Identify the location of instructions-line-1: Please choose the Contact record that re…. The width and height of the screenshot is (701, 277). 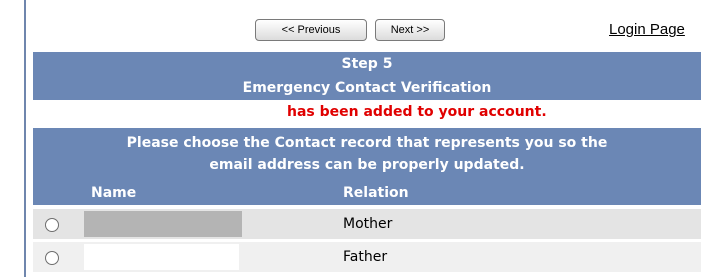
(367, 143).